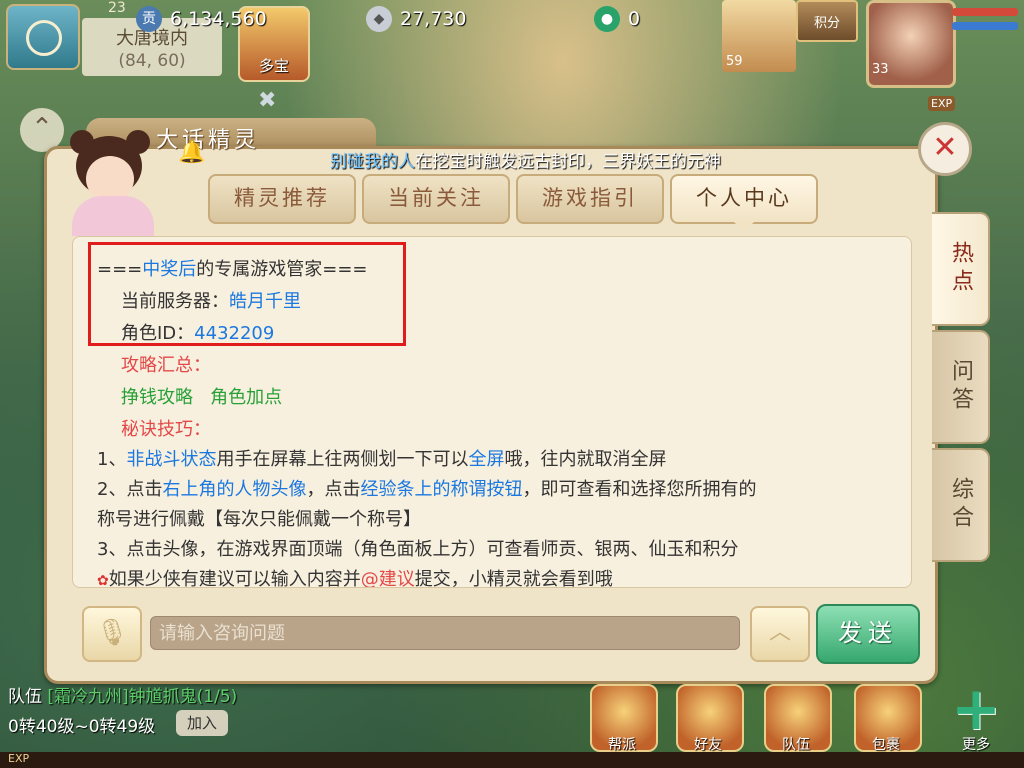  I want to click on tip-4-end: 提交，小精灵就会看到哦, so click(513, 578).